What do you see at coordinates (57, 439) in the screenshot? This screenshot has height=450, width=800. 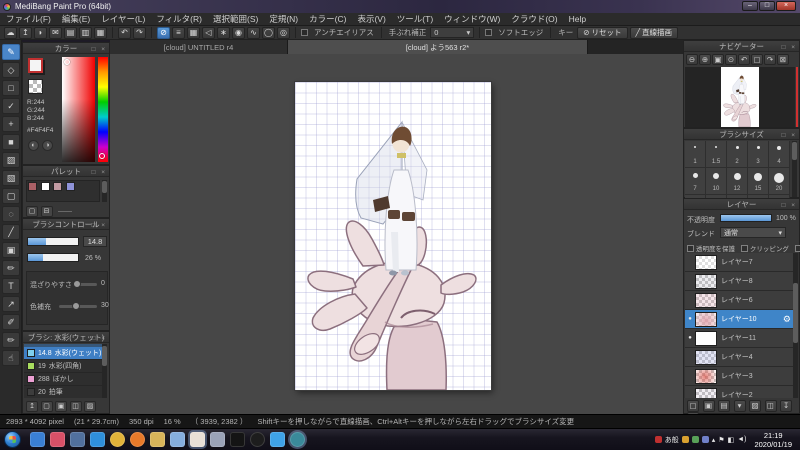 I see `taskbar-app-itunes` at bounding box center [57, 439].